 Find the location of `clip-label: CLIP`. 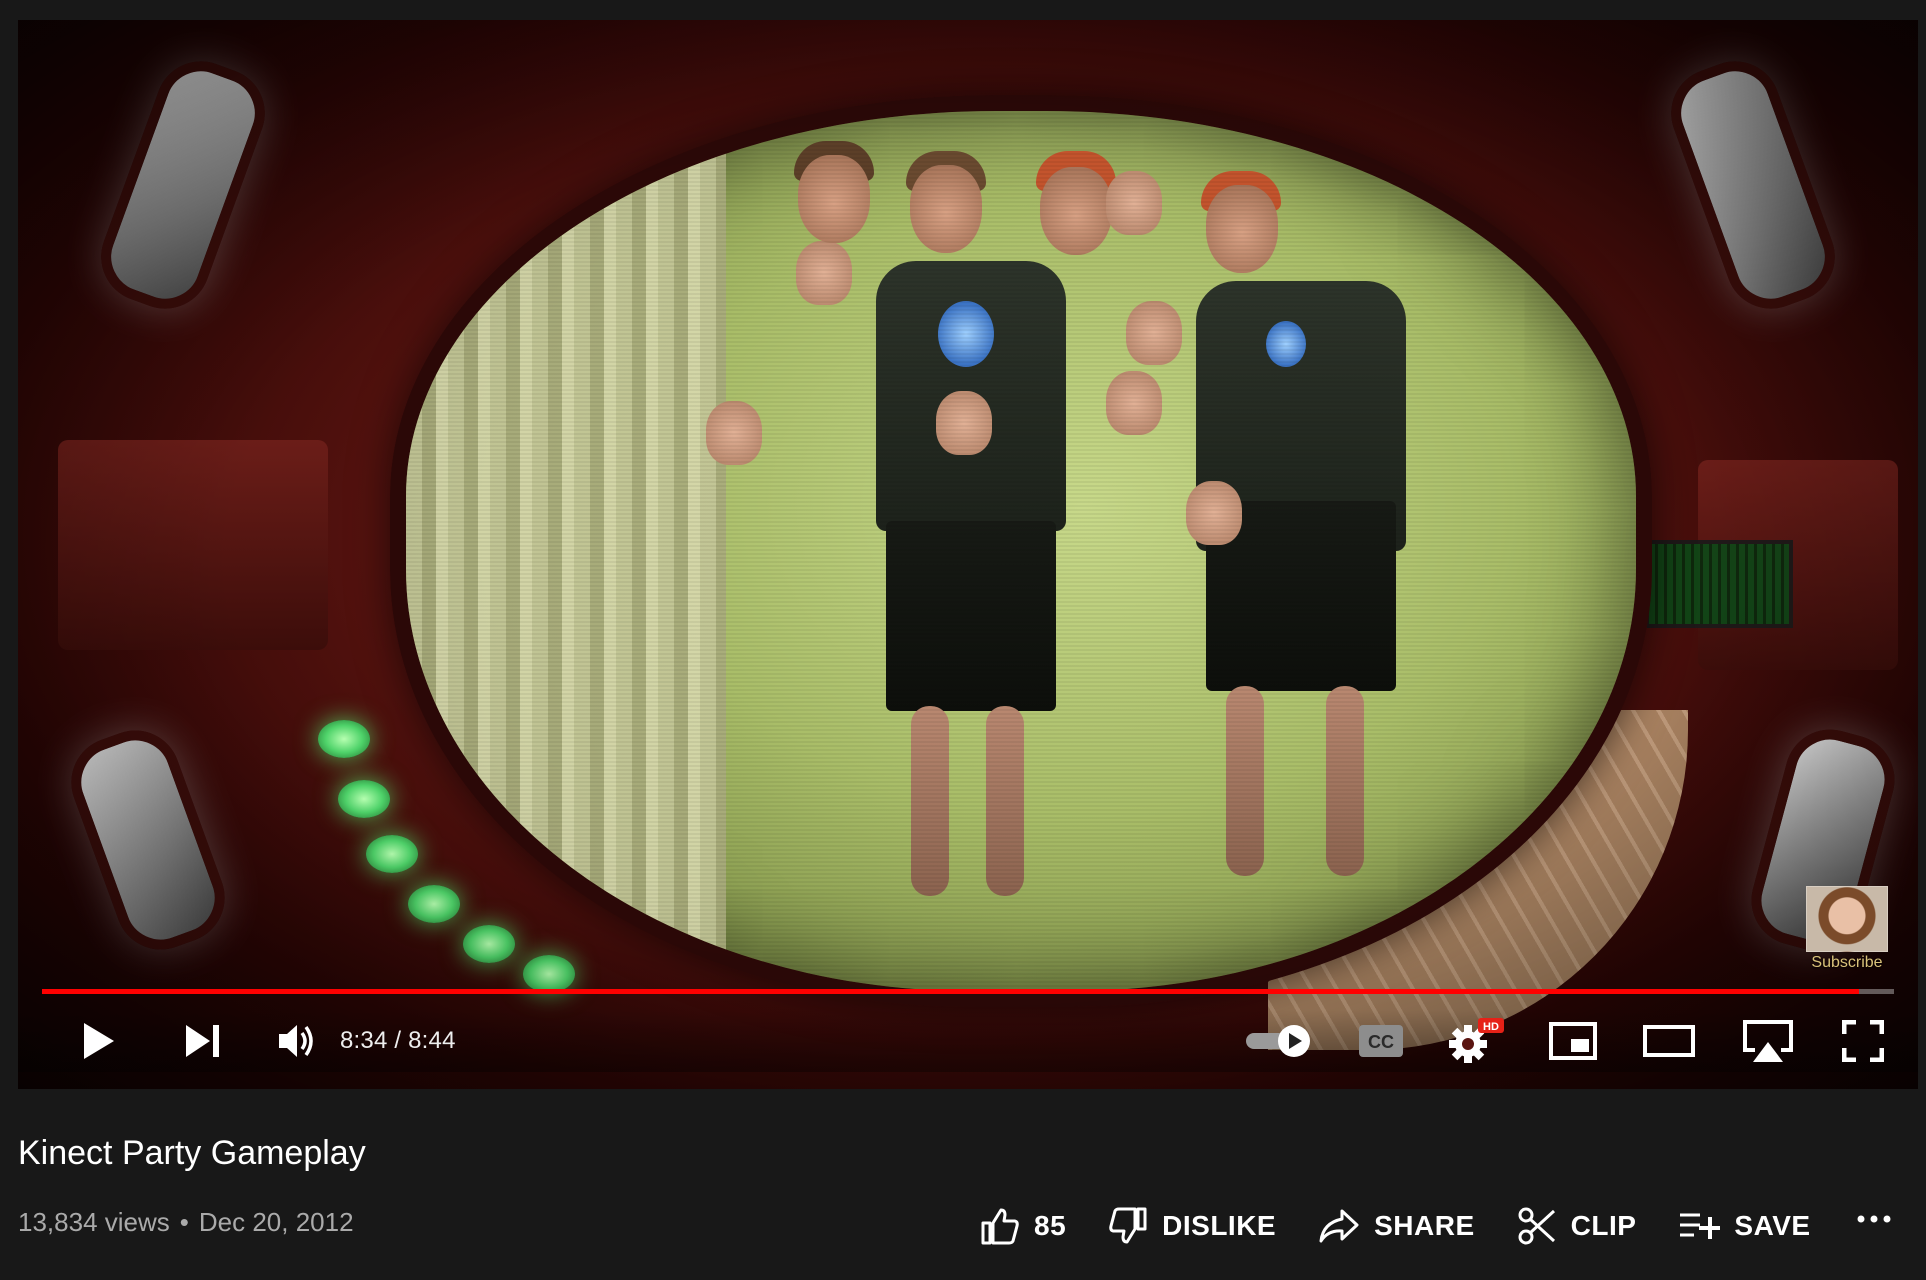

clip-label: CLIP is located at coordinates (1603, 1225).